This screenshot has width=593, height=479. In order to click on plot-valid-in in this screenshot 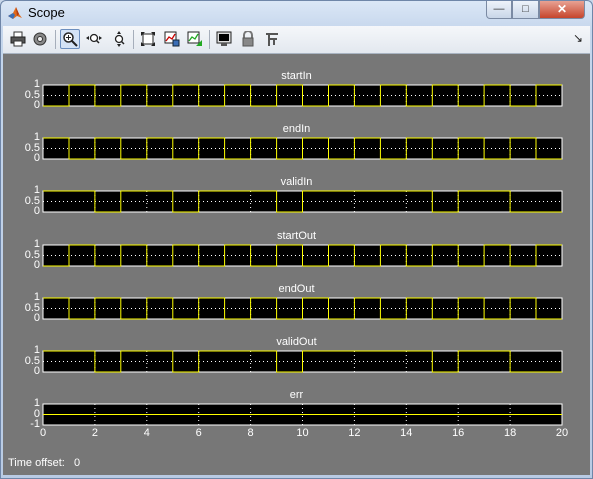, I will do `click(302, 201)`.